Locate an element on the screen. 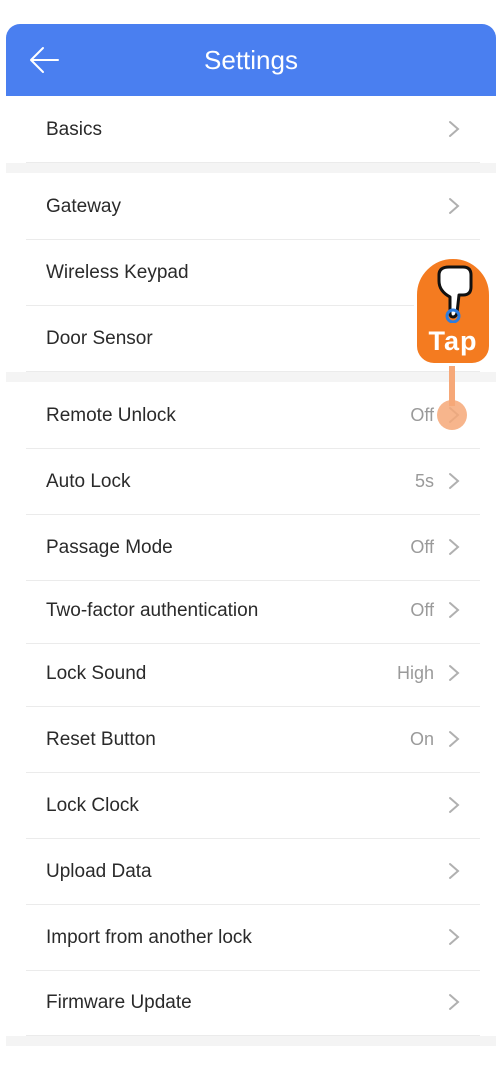 Image resolution: width=496 pixels, height=1071 pixels. row-value: High is located at coordinates (415, 673).